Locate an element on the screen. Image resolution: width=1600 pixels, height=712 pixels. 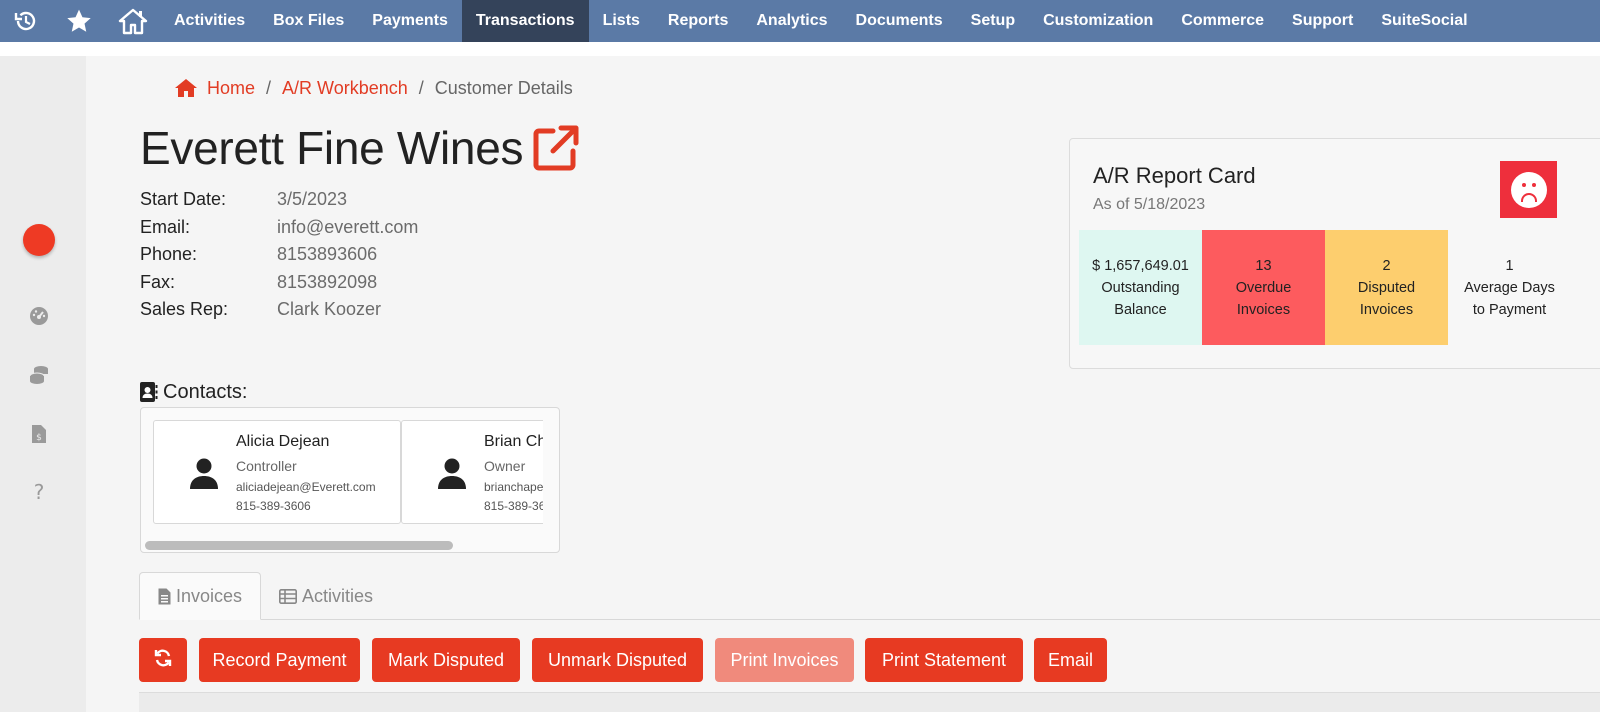
refresh-button is located at coordinates (163, 660).